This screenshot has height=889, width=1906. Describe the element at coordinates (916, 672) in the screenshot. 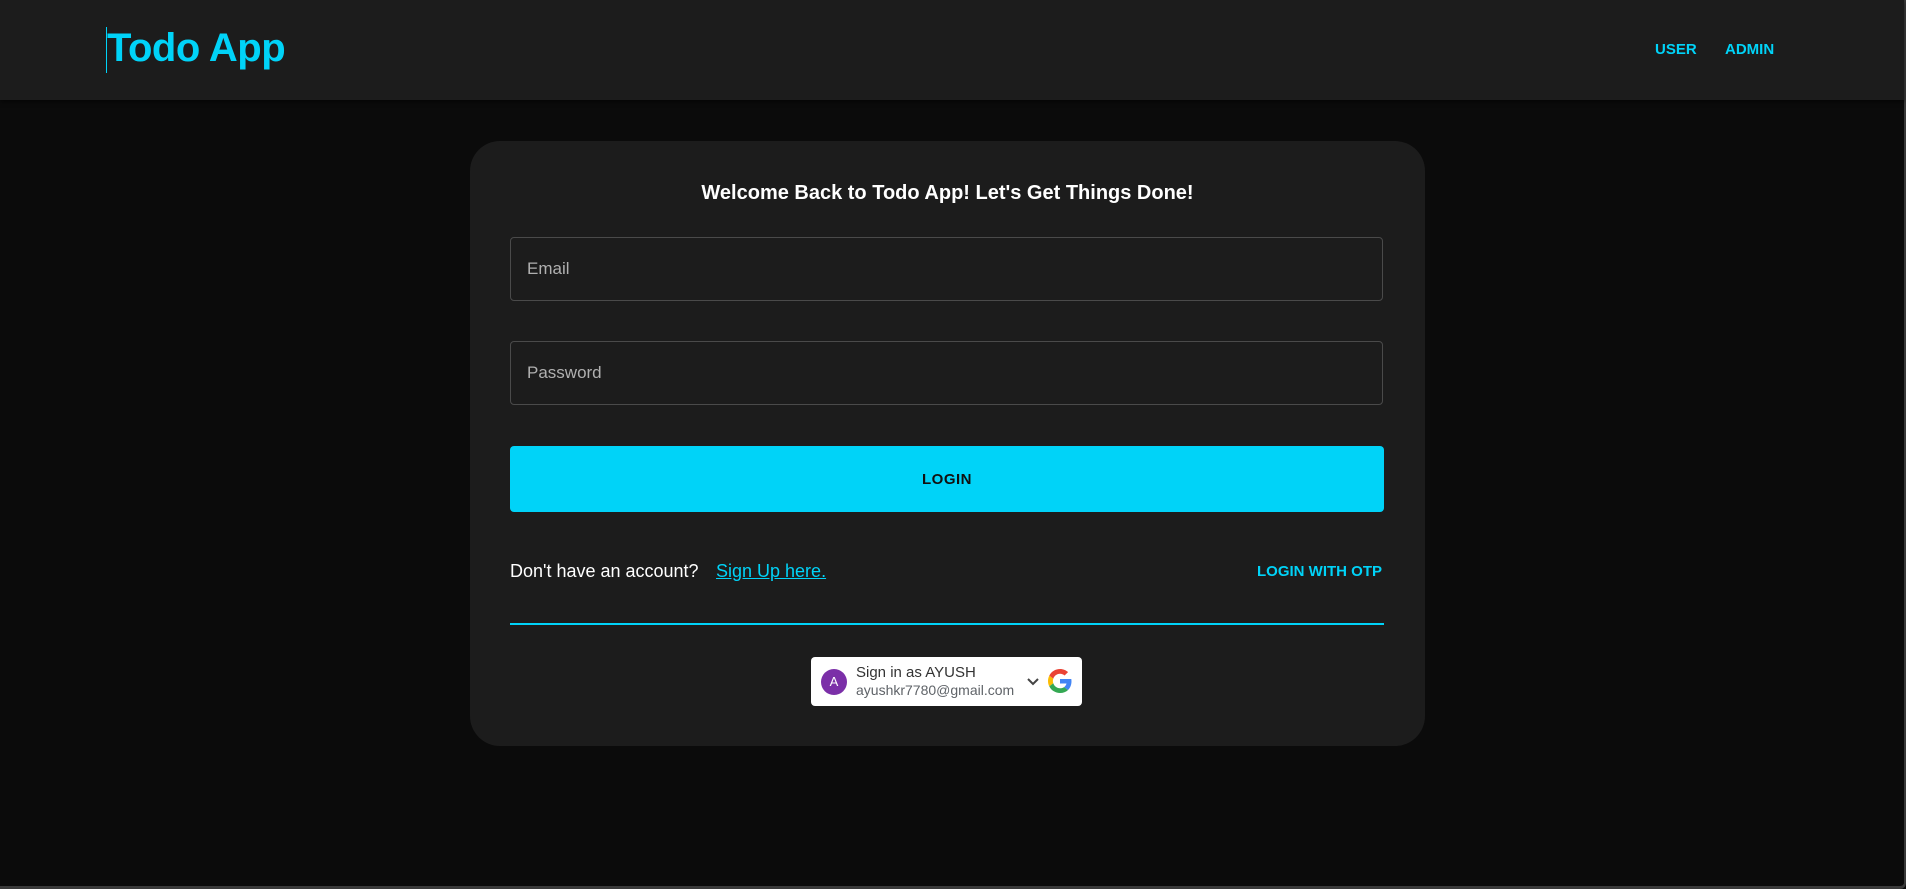

I see `google-account-name: Sign in as AYUSH` at that location.